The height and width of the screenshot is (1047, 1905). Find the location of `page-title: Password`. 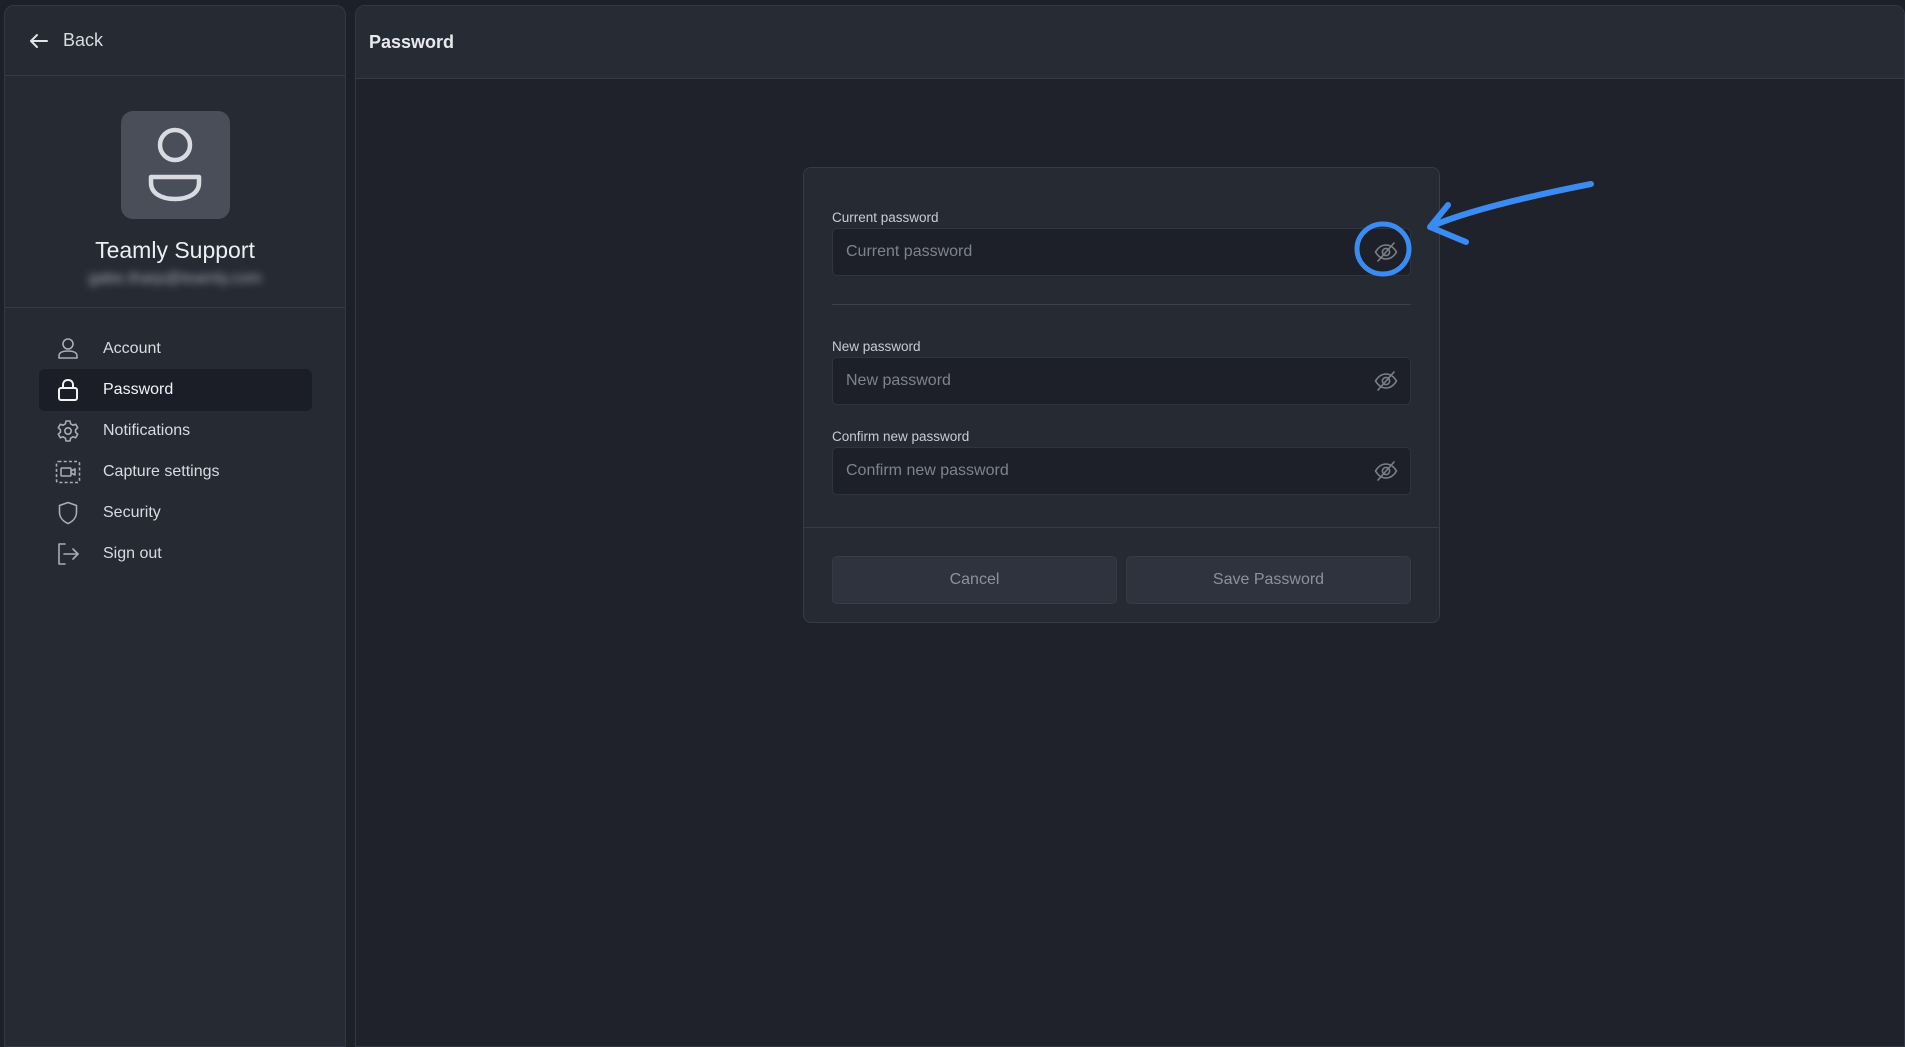

page-title: Password is located at coordinates (412, 41).